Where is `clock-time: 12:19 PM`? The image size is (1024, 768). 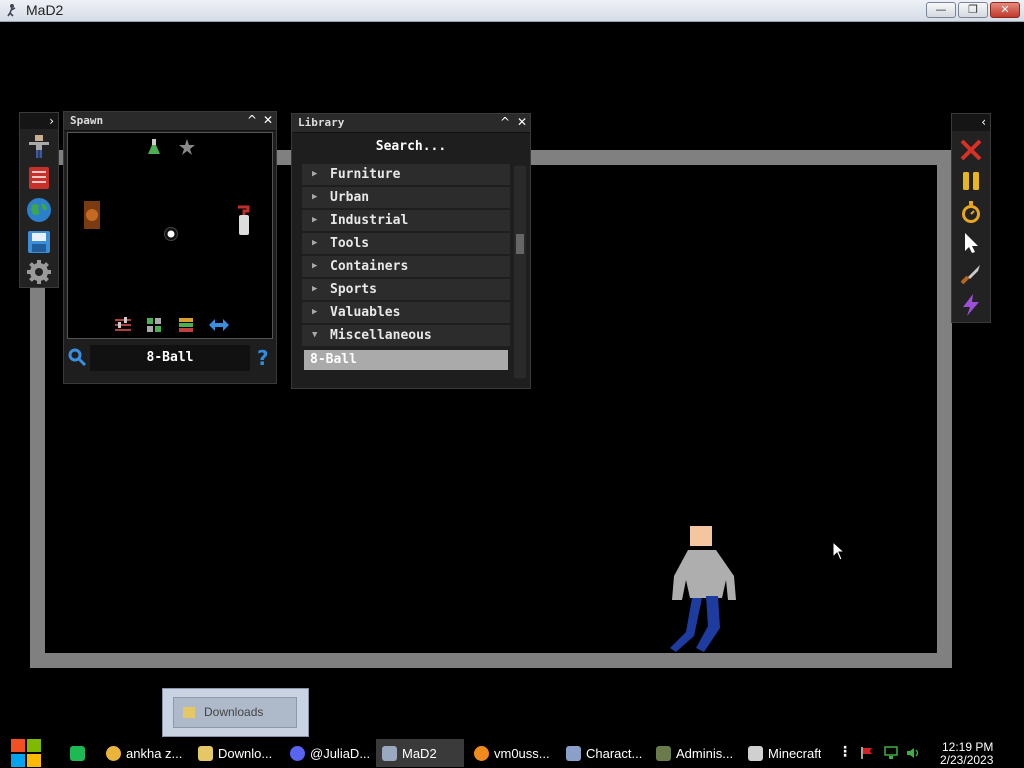
clock-time: 12:19 PM is located at coordinates (967, 747).